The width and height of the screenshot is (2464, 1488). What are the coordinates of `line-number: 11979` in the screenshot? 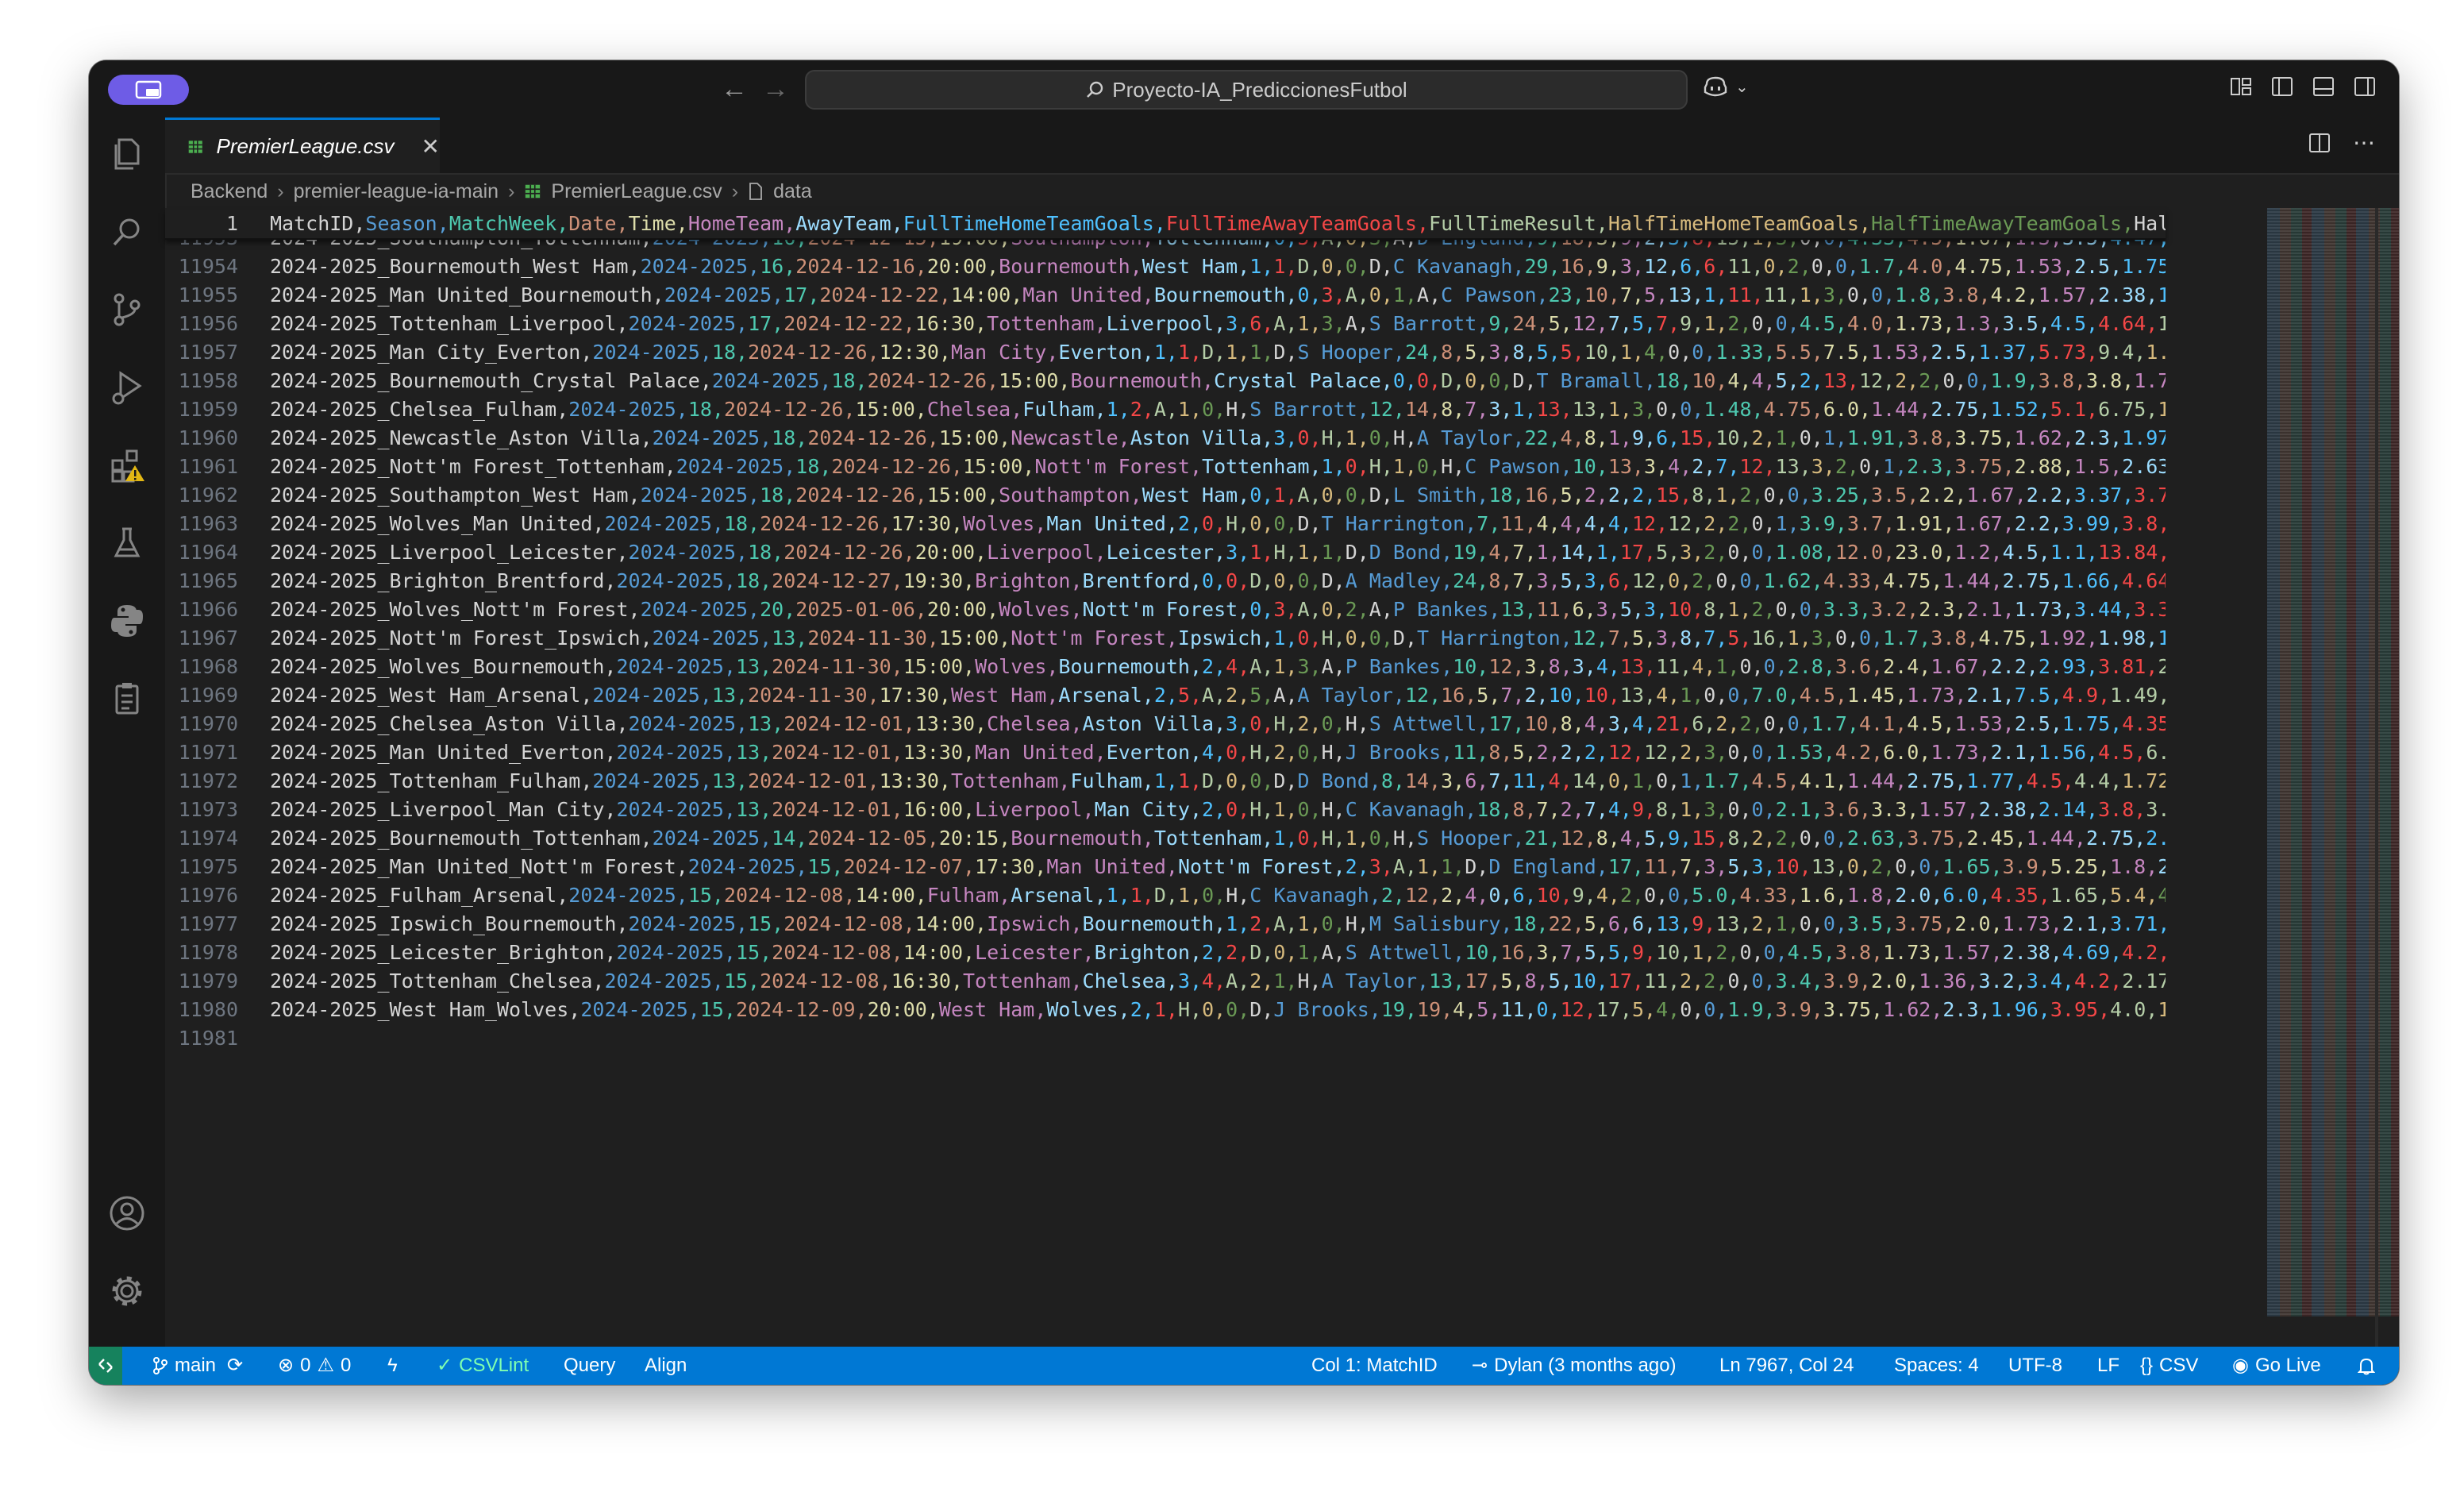 It's located at (208, 981).